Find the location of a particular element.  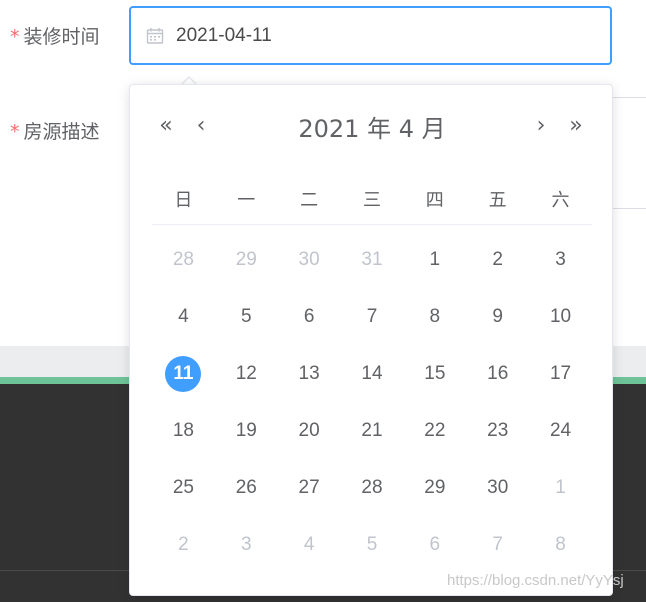

weekday-label: 三 is located at coordinates (371, 200).